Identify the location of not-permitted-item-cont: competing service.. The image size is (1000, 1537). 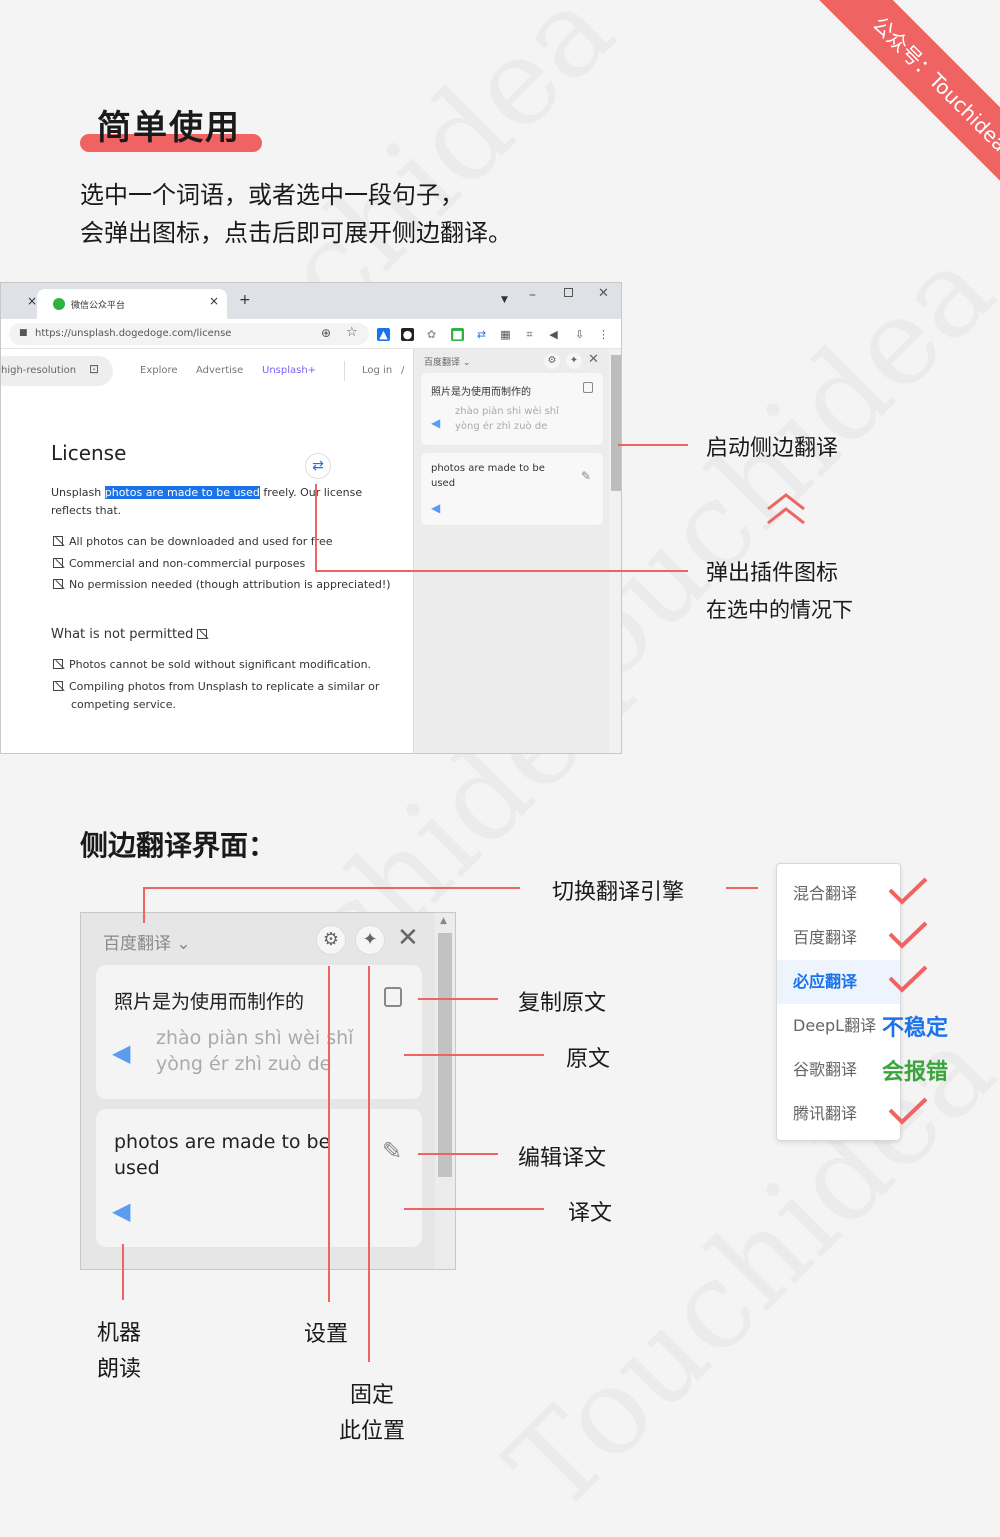
(123, 704).